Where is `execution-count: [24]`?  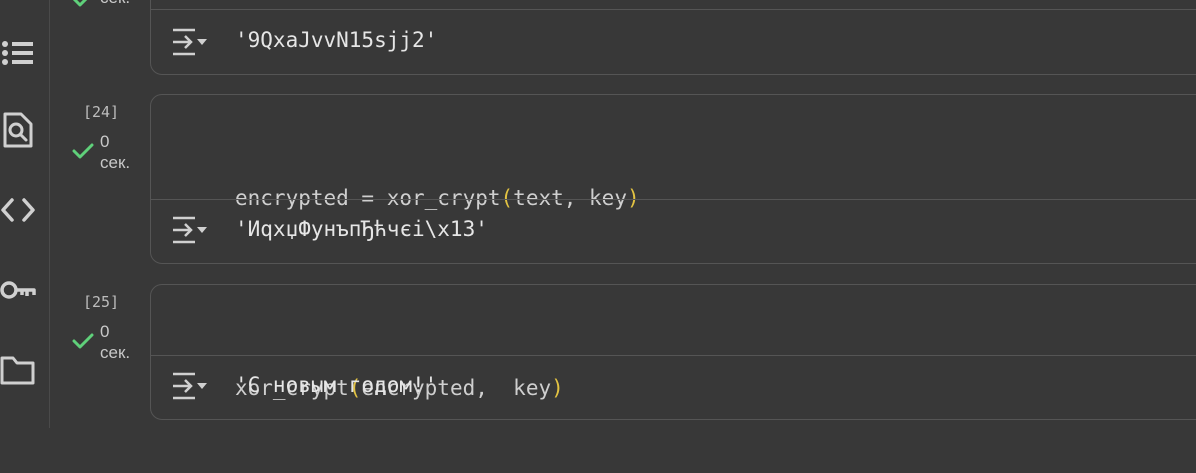 execution-count: [24] is located at coordinates (101, 112).